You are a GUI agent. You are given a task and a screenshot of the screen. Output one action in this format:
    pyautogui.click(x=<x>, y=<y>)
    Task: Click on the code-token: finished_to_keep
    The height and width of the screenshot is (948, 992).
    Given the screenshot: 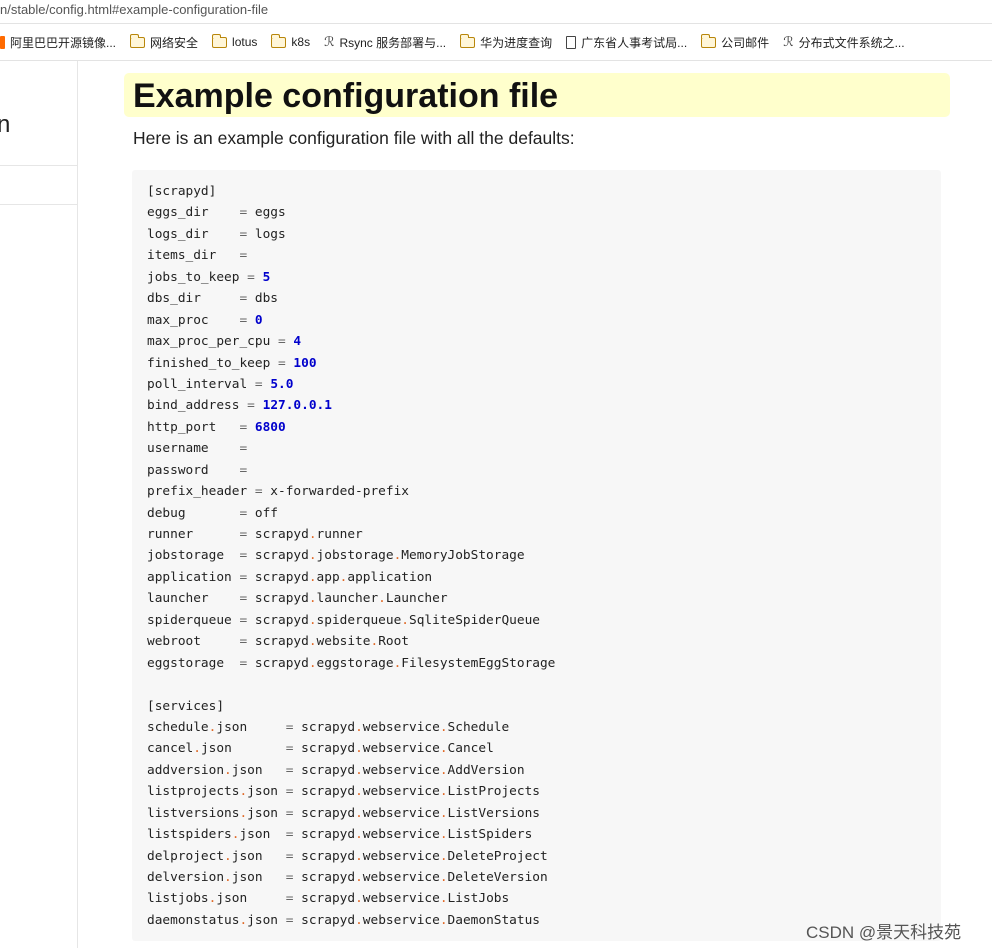 What is the action you would take?
    pyautogui.click(x=212, y=363)
    